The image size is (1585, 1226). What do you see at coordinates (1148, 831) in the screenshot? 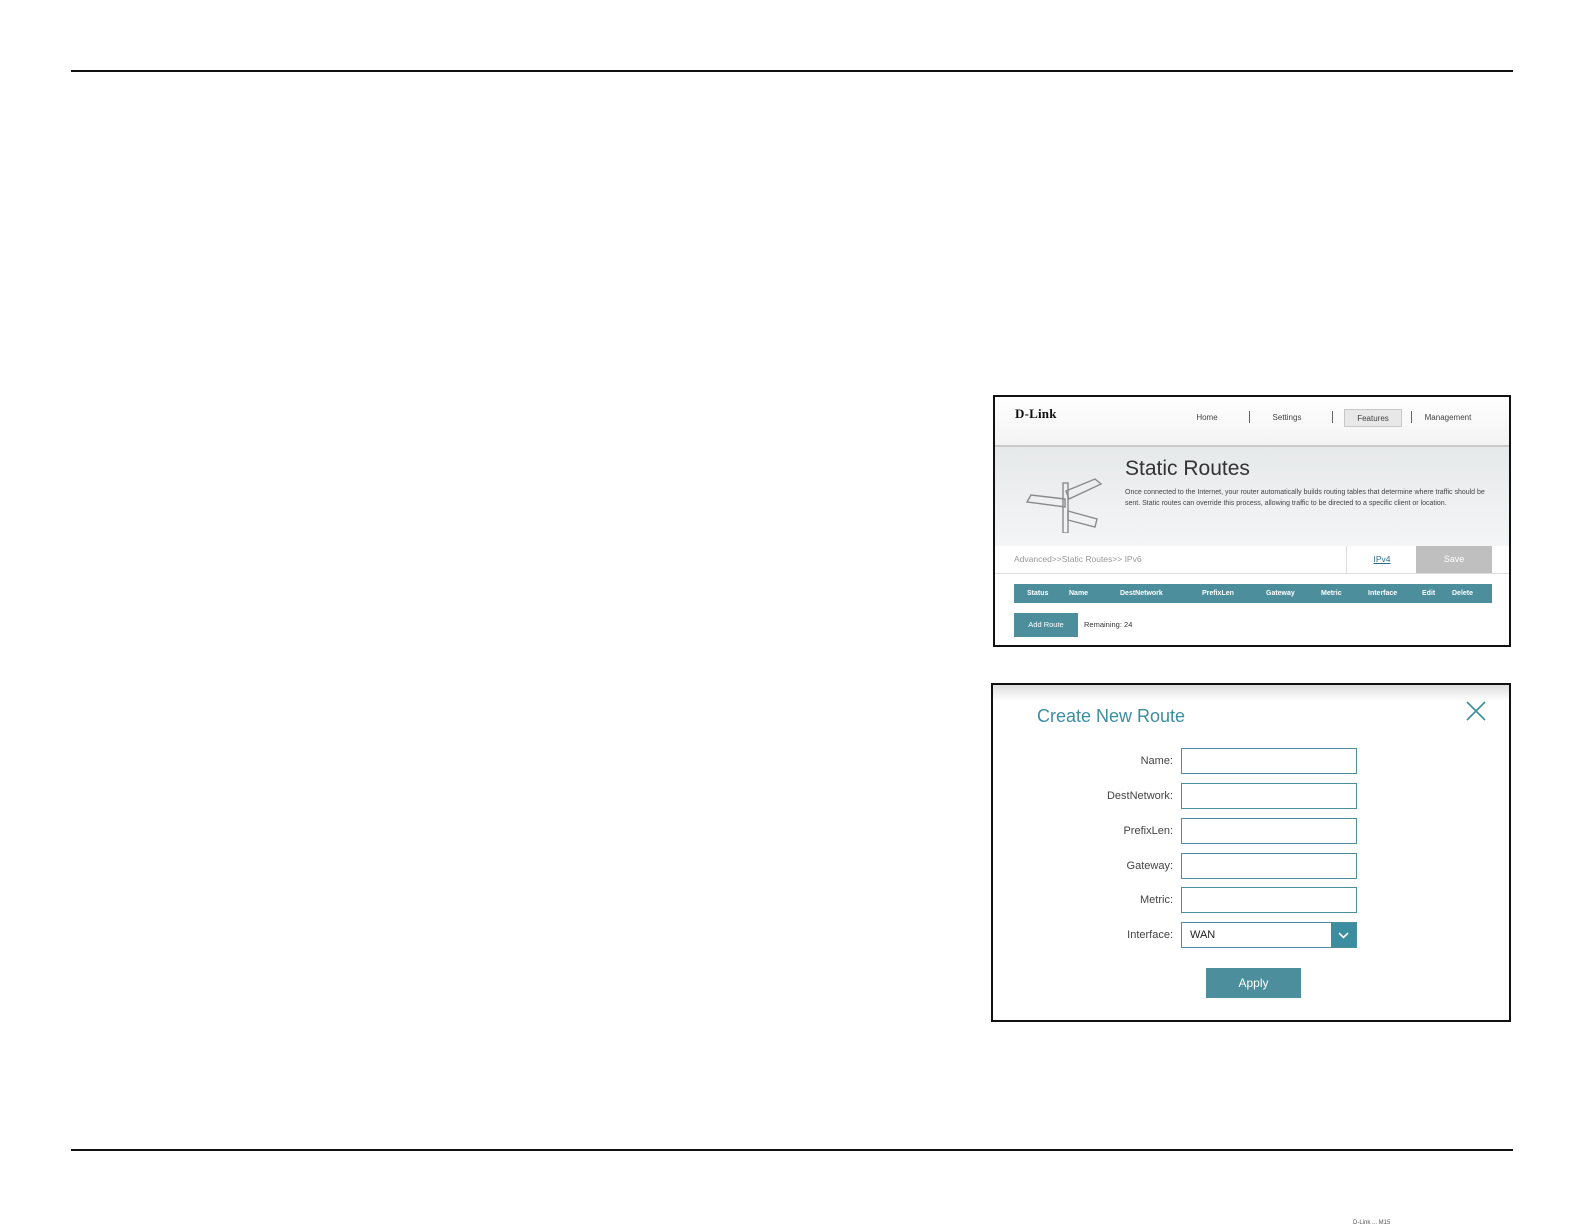
I see `prefix-len-label: PrefixLen:` at bounding box center [1148, 831].